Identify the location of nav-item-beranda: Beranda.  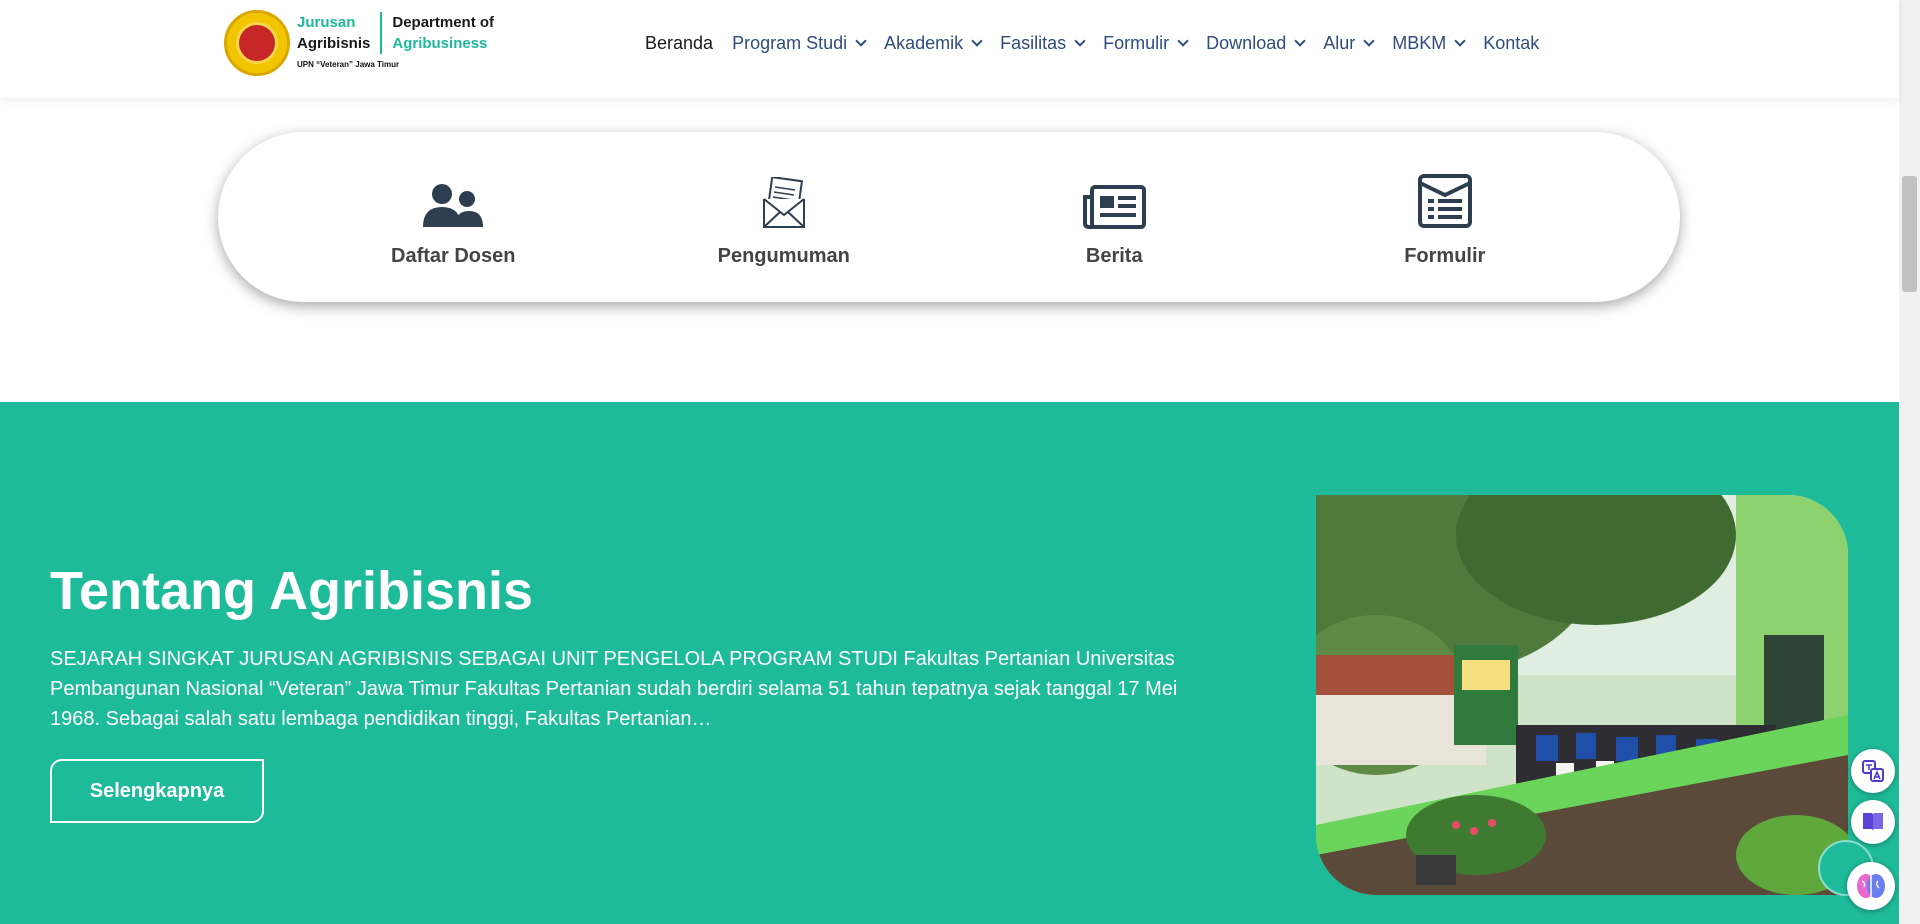
(679, 43).